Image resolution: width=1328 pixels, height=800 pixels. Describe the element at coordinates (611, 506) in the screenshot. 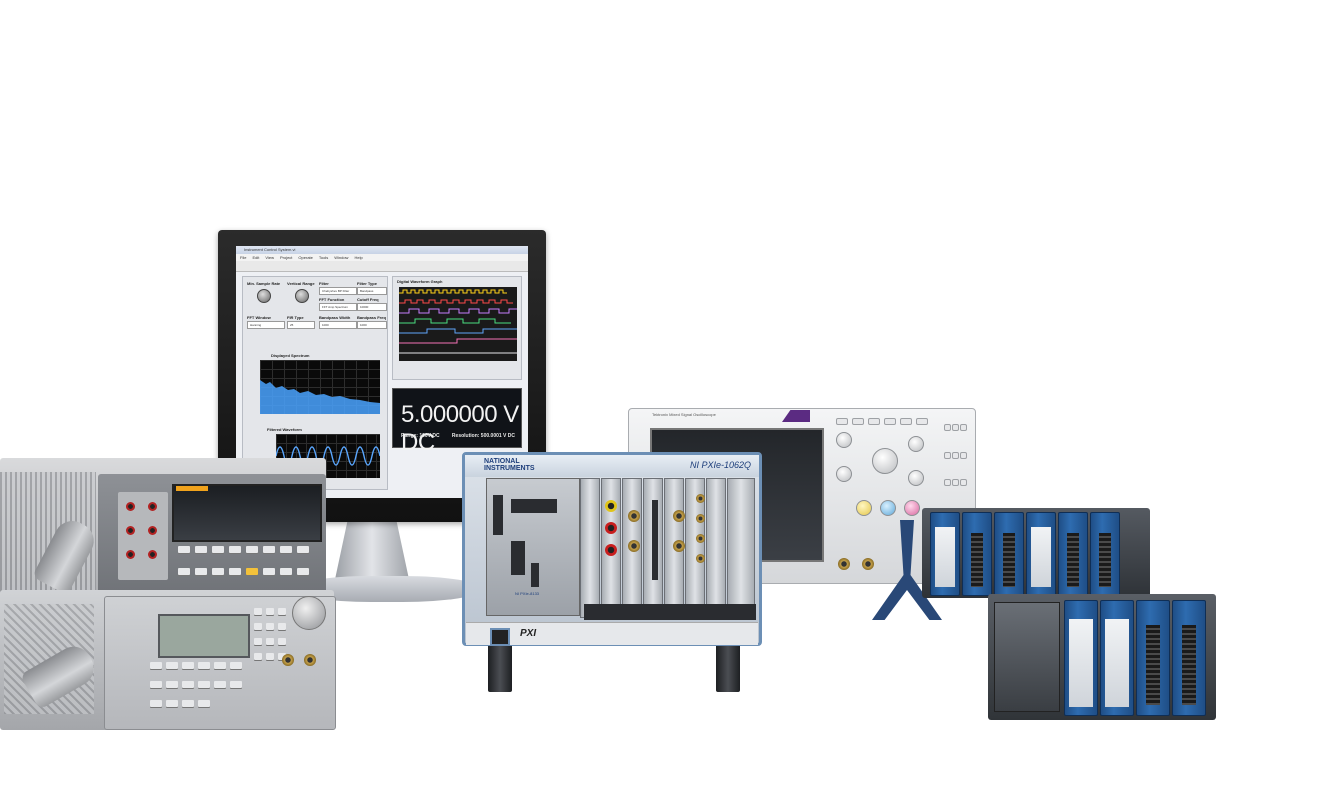

I see `yellow-connector-icon` at that location.